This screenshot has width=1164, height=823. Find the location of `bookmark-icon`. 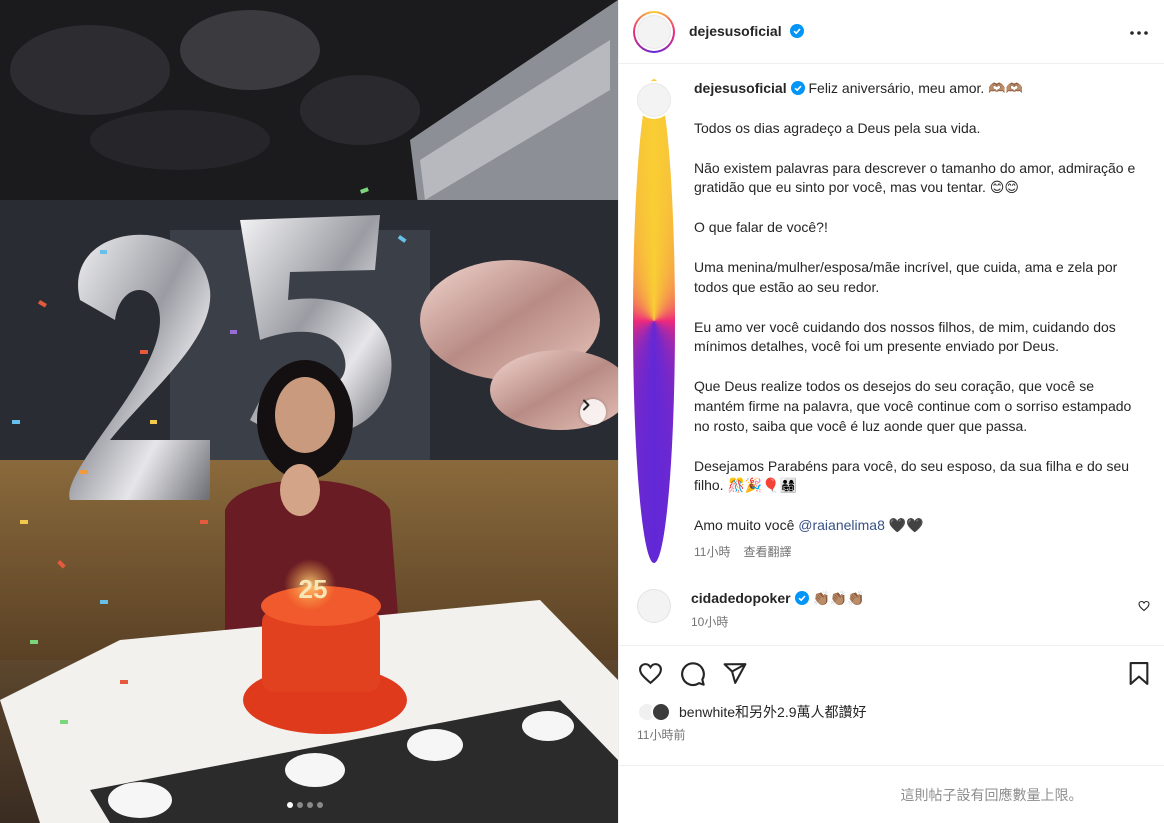

bookmark-icon is located at coordinates (1139, 673).